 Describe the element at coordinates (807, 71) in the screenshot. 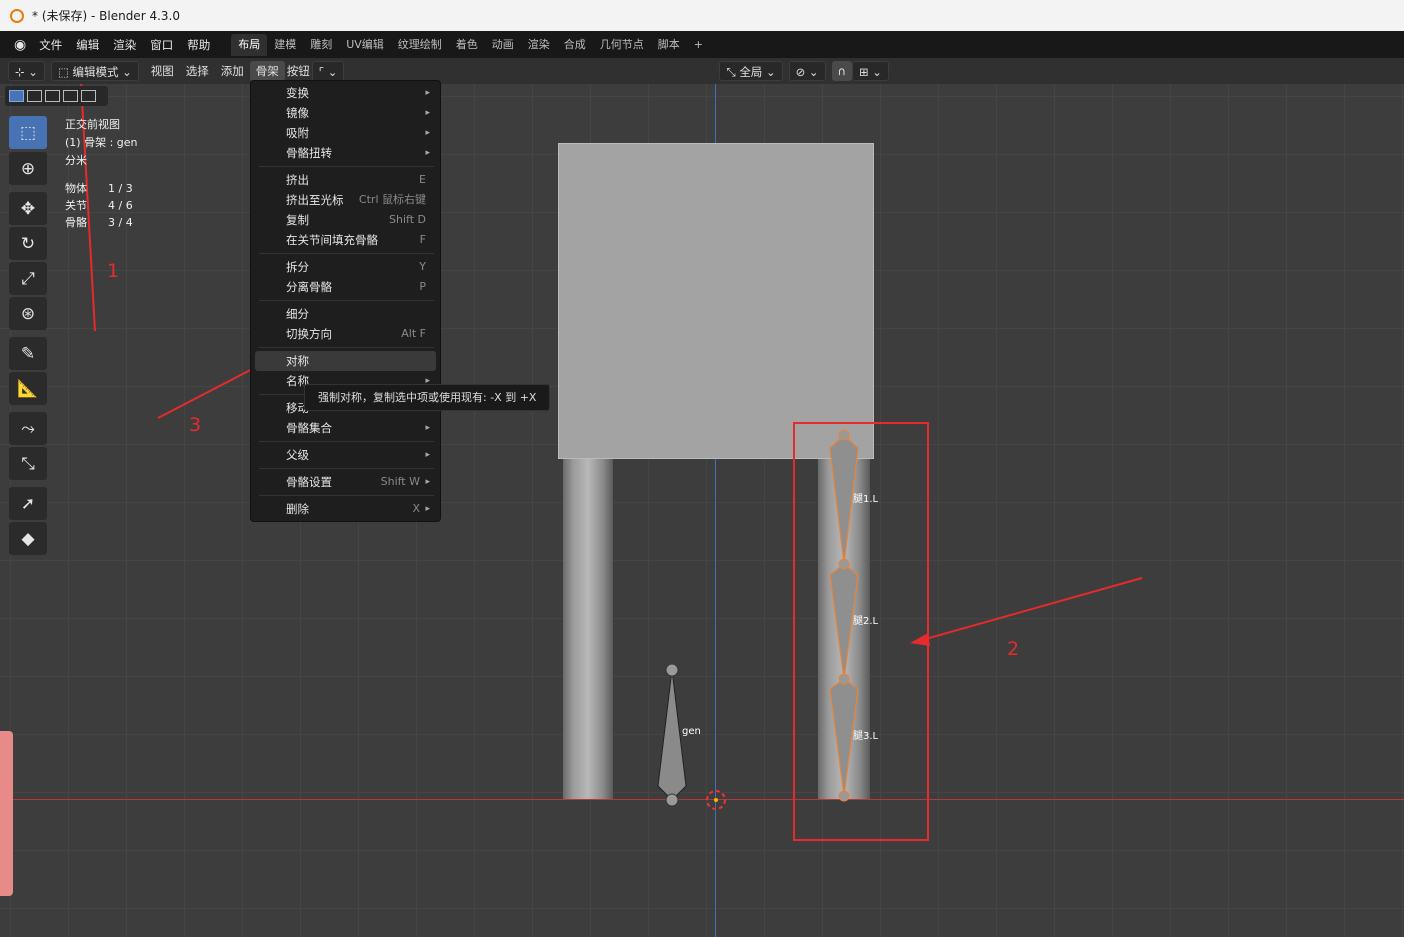

I see `pivot-point-dropdown: ⊘ ⌄` at that location.